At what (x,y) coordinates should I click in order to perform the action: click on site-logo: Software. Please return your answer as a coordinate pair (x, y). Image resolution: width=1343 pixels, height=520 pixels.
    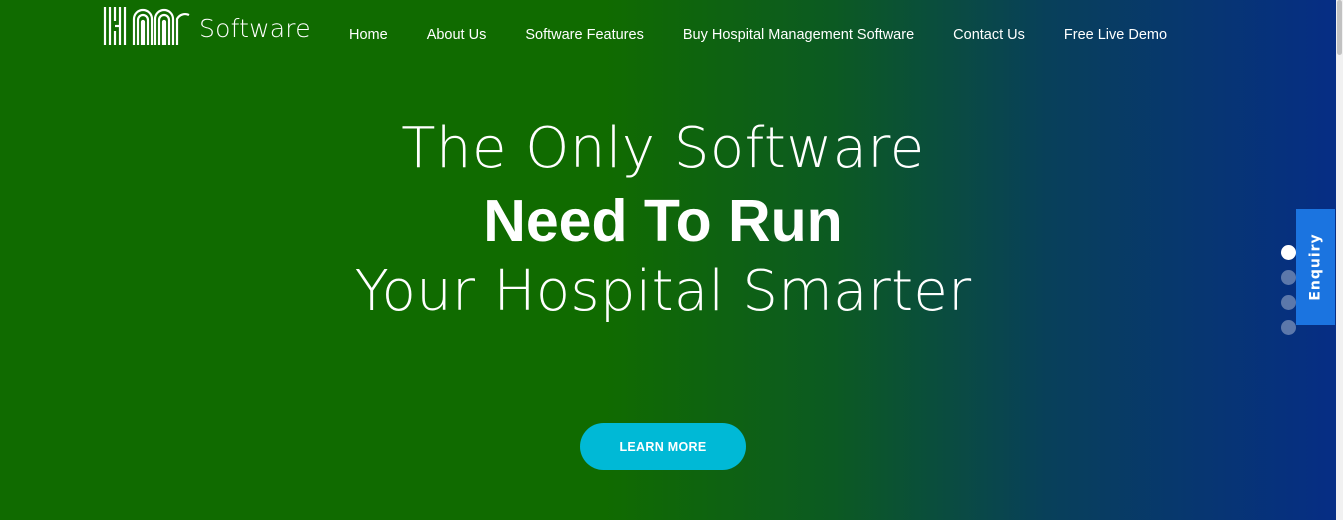
    Looking at the image, I should click on (207, 26).